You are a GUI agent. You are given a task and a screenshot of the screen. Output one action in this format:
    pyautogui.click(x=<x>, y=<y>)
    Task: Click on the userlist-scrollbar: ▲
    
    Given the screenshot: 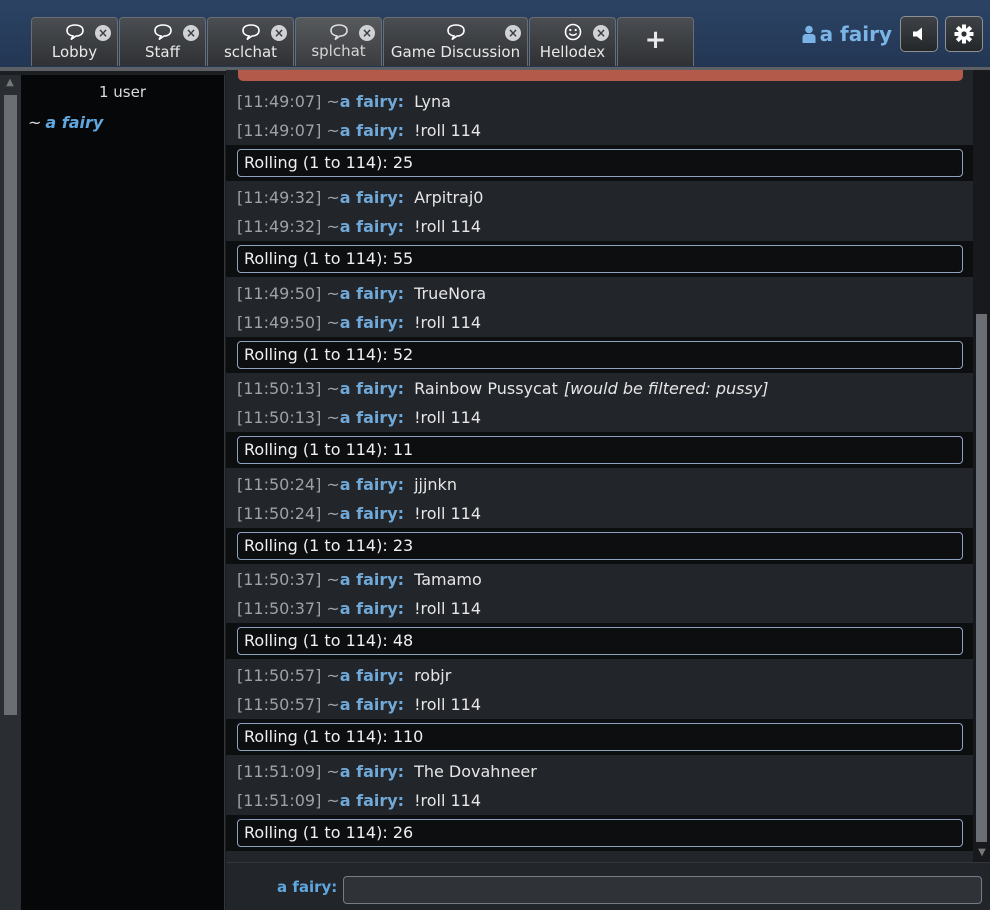 What is the action you would take?
    pyautogui.click(x=10, y=492)
    